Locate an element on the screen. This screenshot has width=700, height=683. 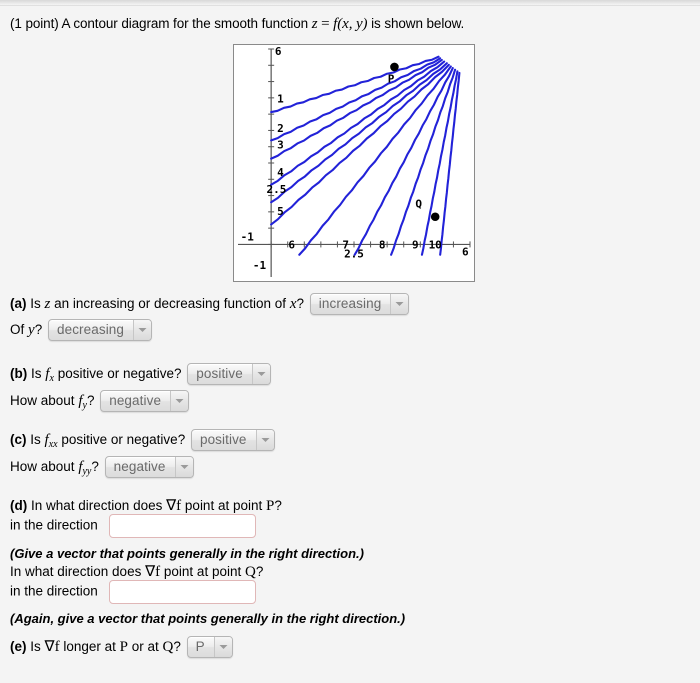
question-b-text1-pre: Is is located at coordinates (36, 373).